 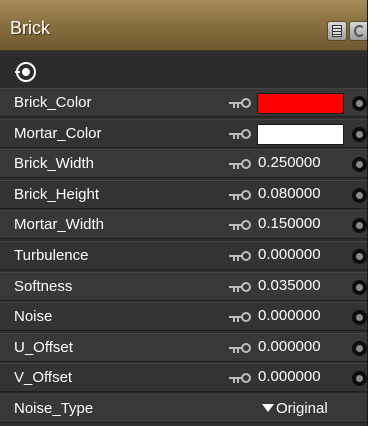 I want to click on property-row-brick-width: Brick_Width 0.250000, so click(x=183, y=164).